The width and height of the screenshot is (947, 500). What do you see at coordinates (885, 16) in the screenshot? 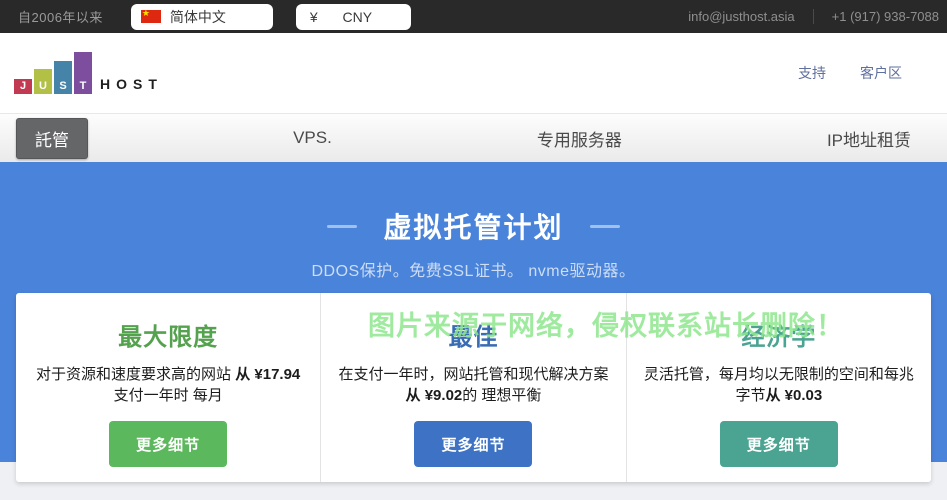
I see `contact-phone: +1 (917) 938-7088` at bounding box center [885, 16].